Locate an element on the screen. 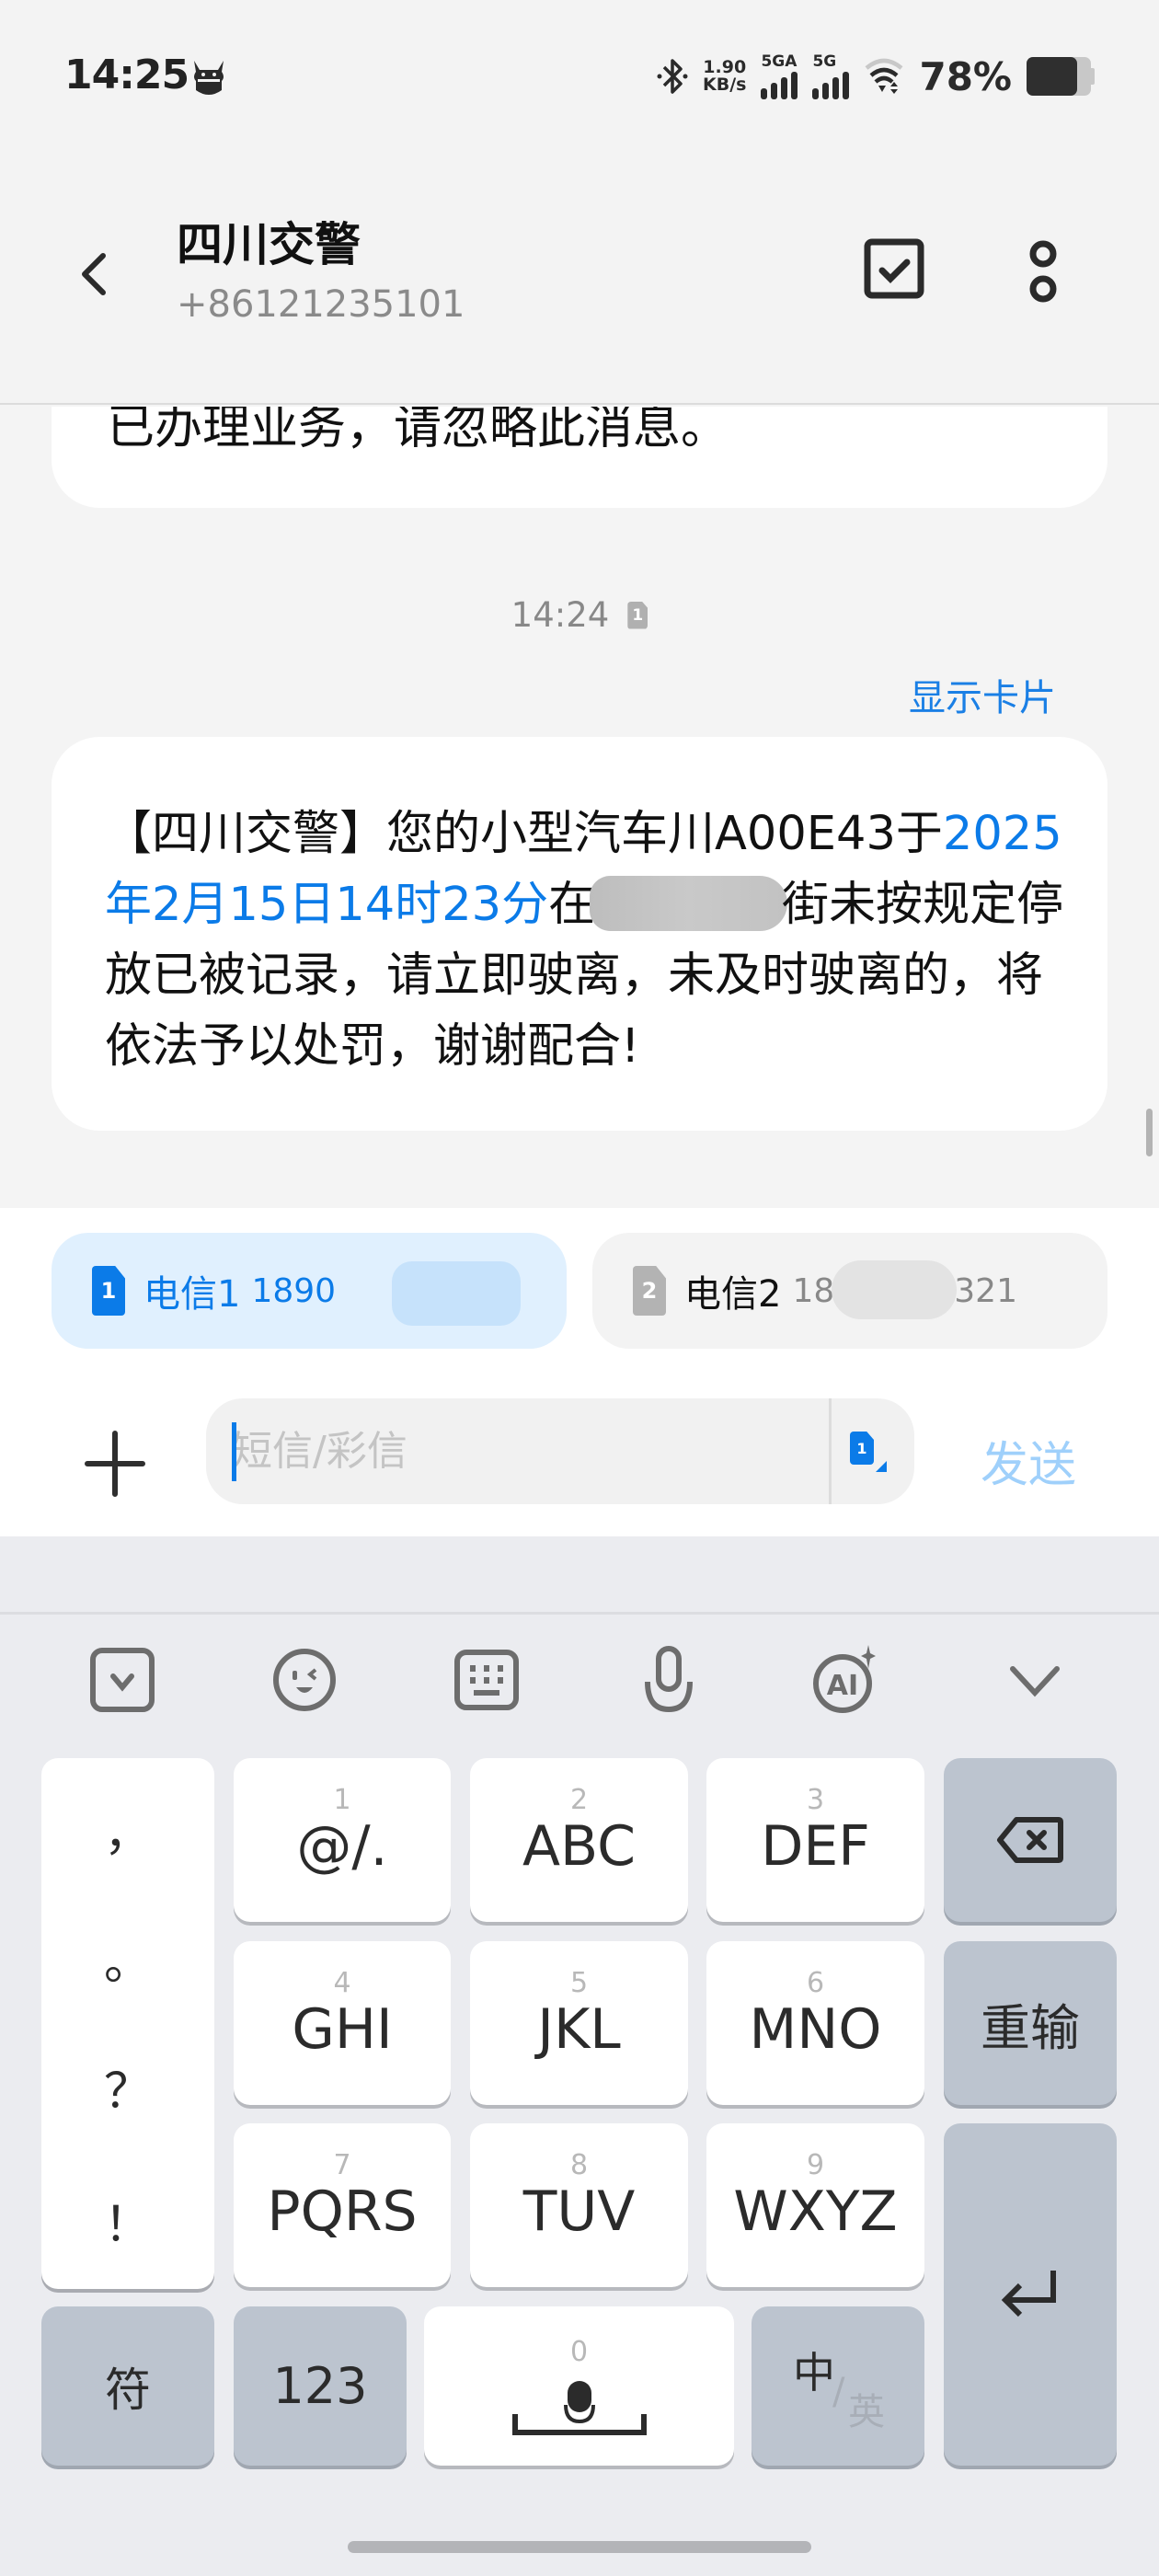 This screenshot has height=2576, width=1159. punctuation-key: ！ is located at coordinates (127, 2220).